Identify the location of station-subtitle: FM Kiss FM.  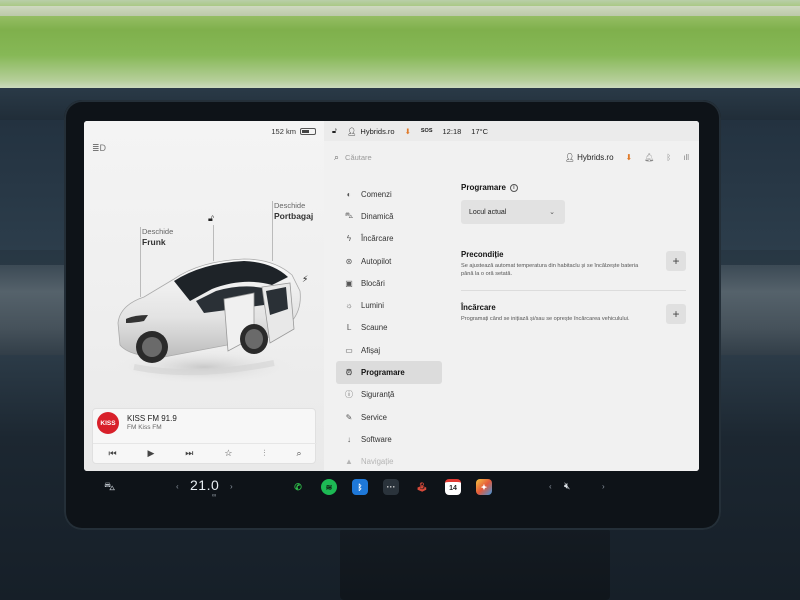
(144, 427).